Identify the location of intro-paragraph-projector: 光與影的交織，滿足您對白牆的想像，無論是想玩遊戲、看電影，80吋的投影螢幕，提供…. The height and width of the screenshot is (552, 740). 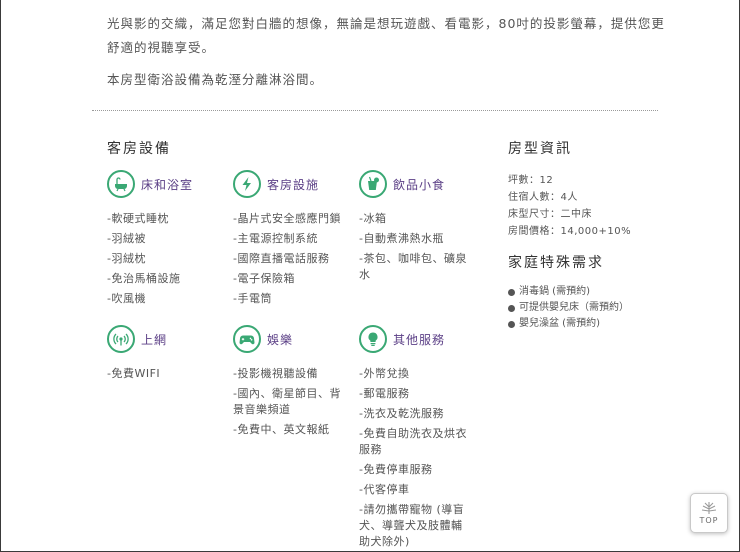
(386, 35).